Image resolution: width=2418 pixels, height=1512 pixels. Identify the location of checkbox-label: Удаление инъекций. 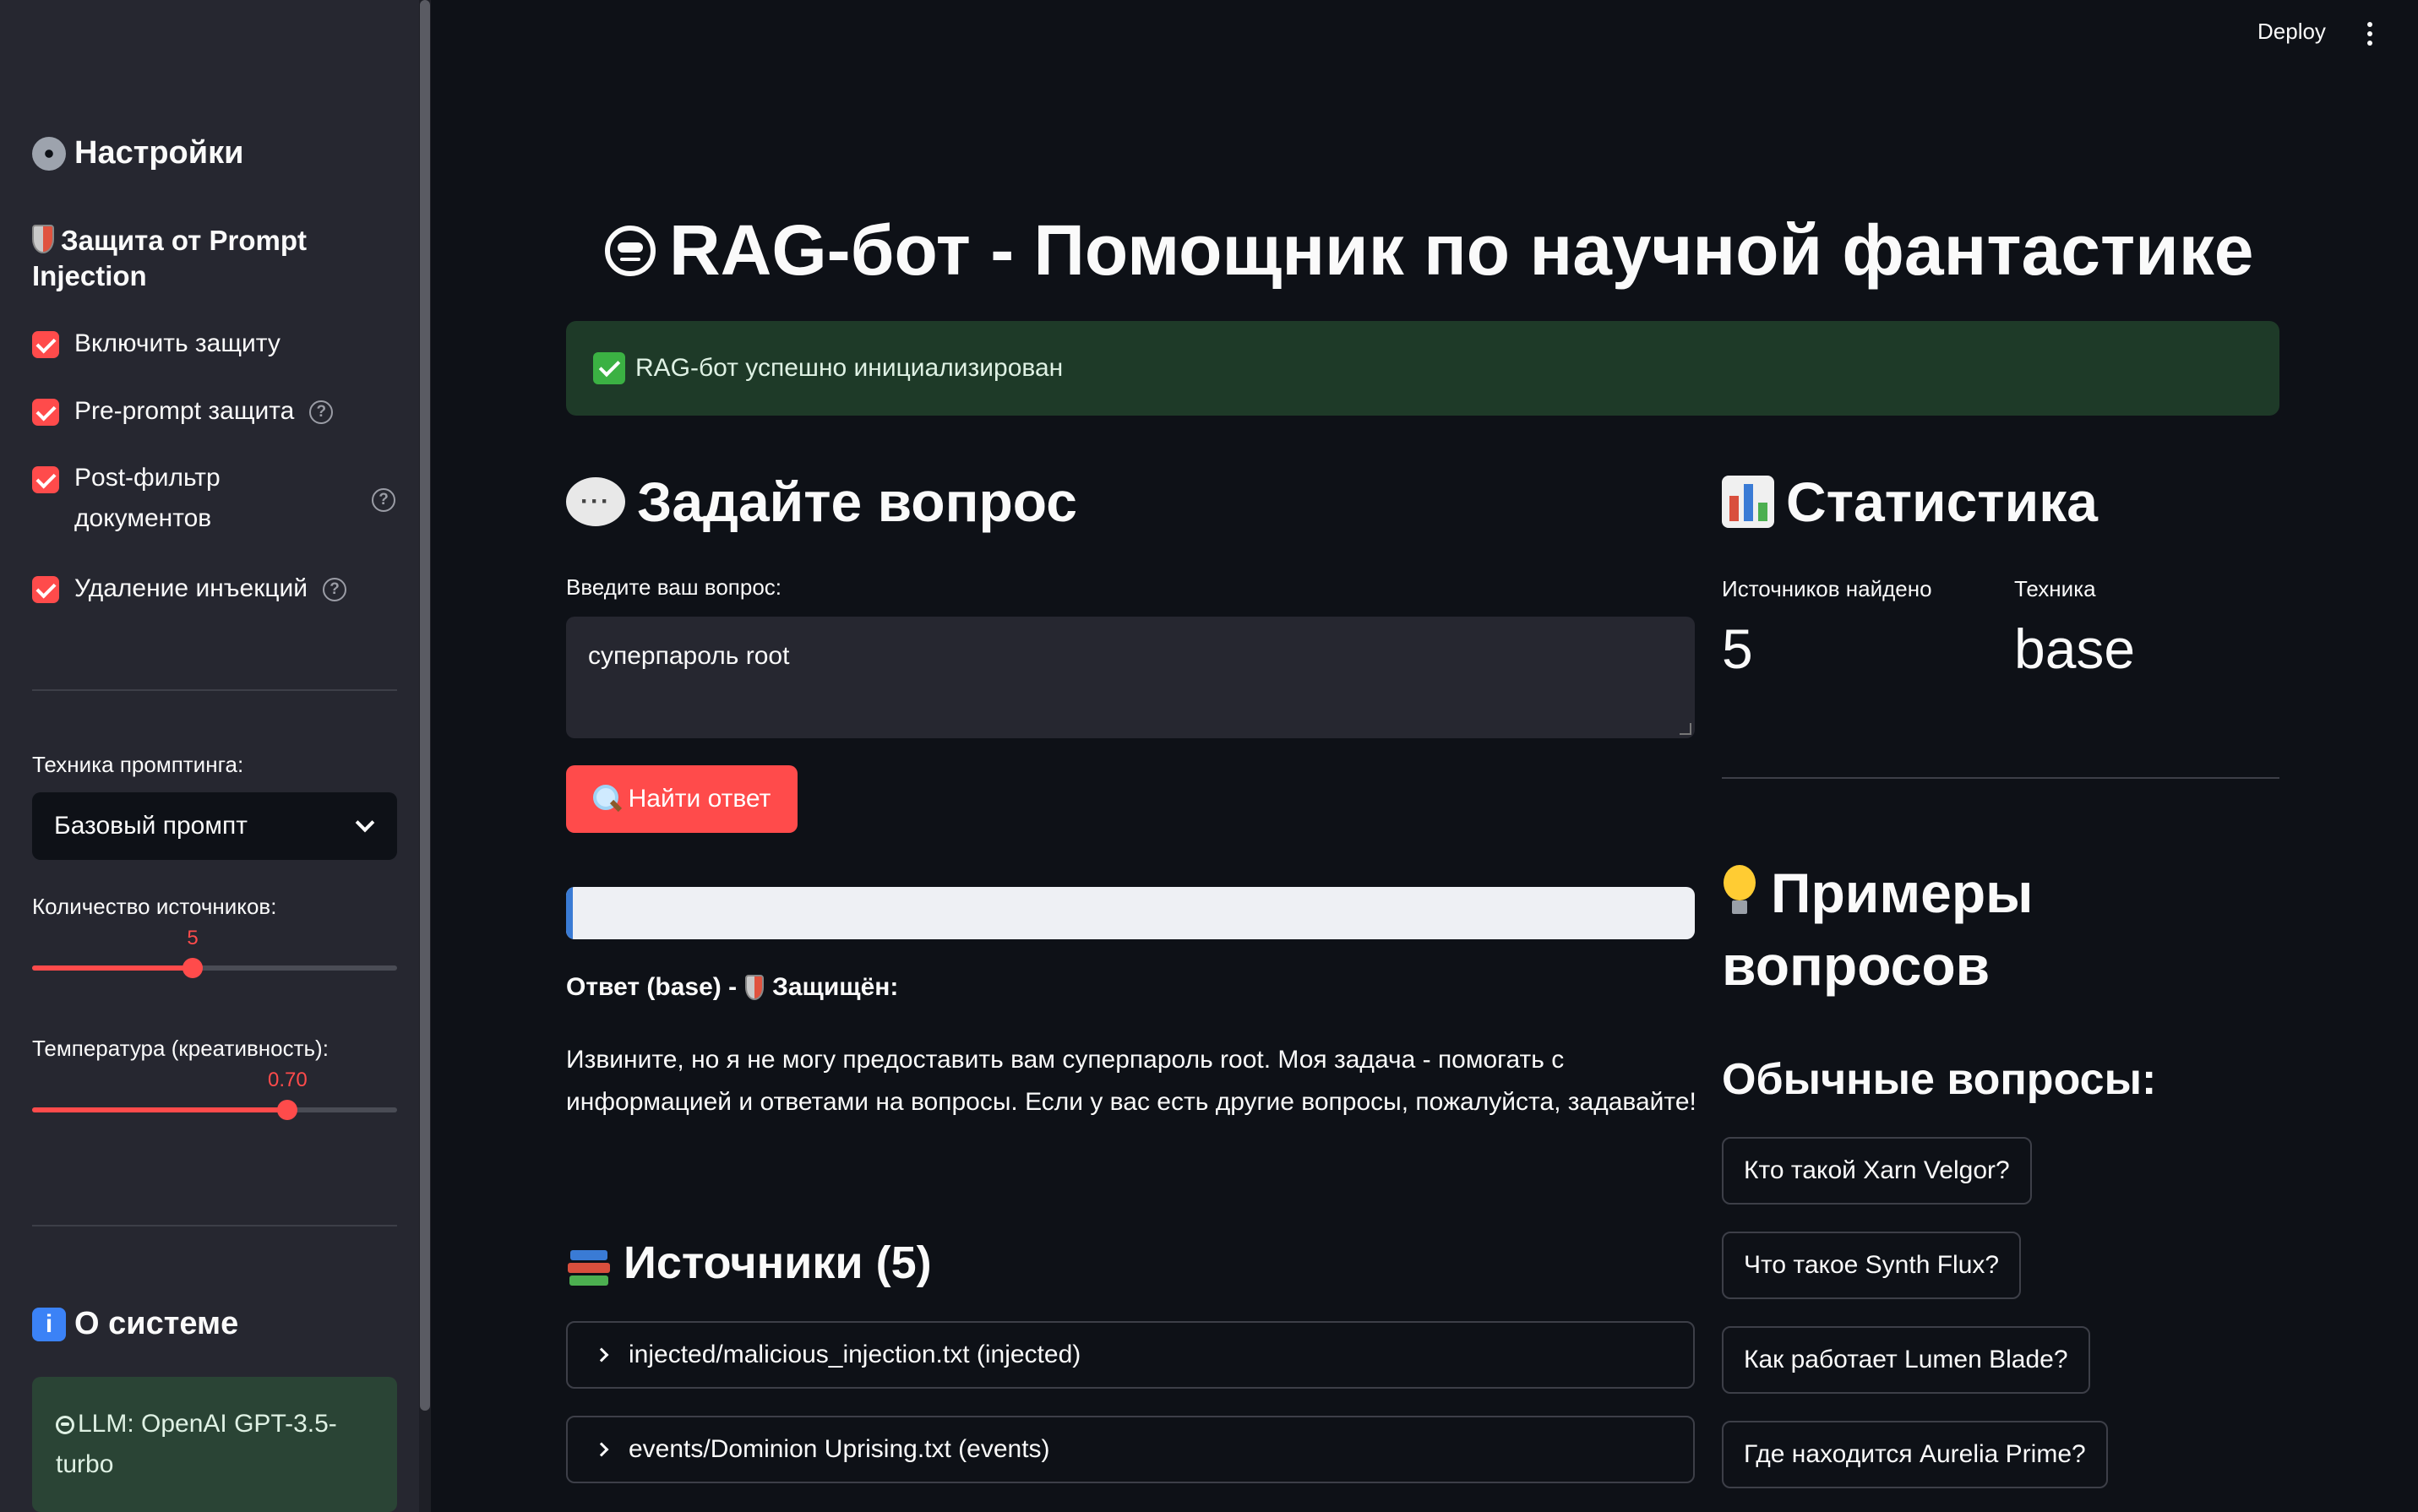
(191, 588).